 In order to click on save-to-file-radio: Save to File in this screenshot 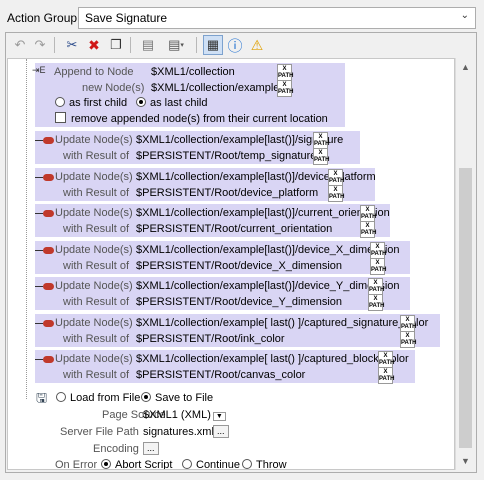, I will do `click(177, 398)`.